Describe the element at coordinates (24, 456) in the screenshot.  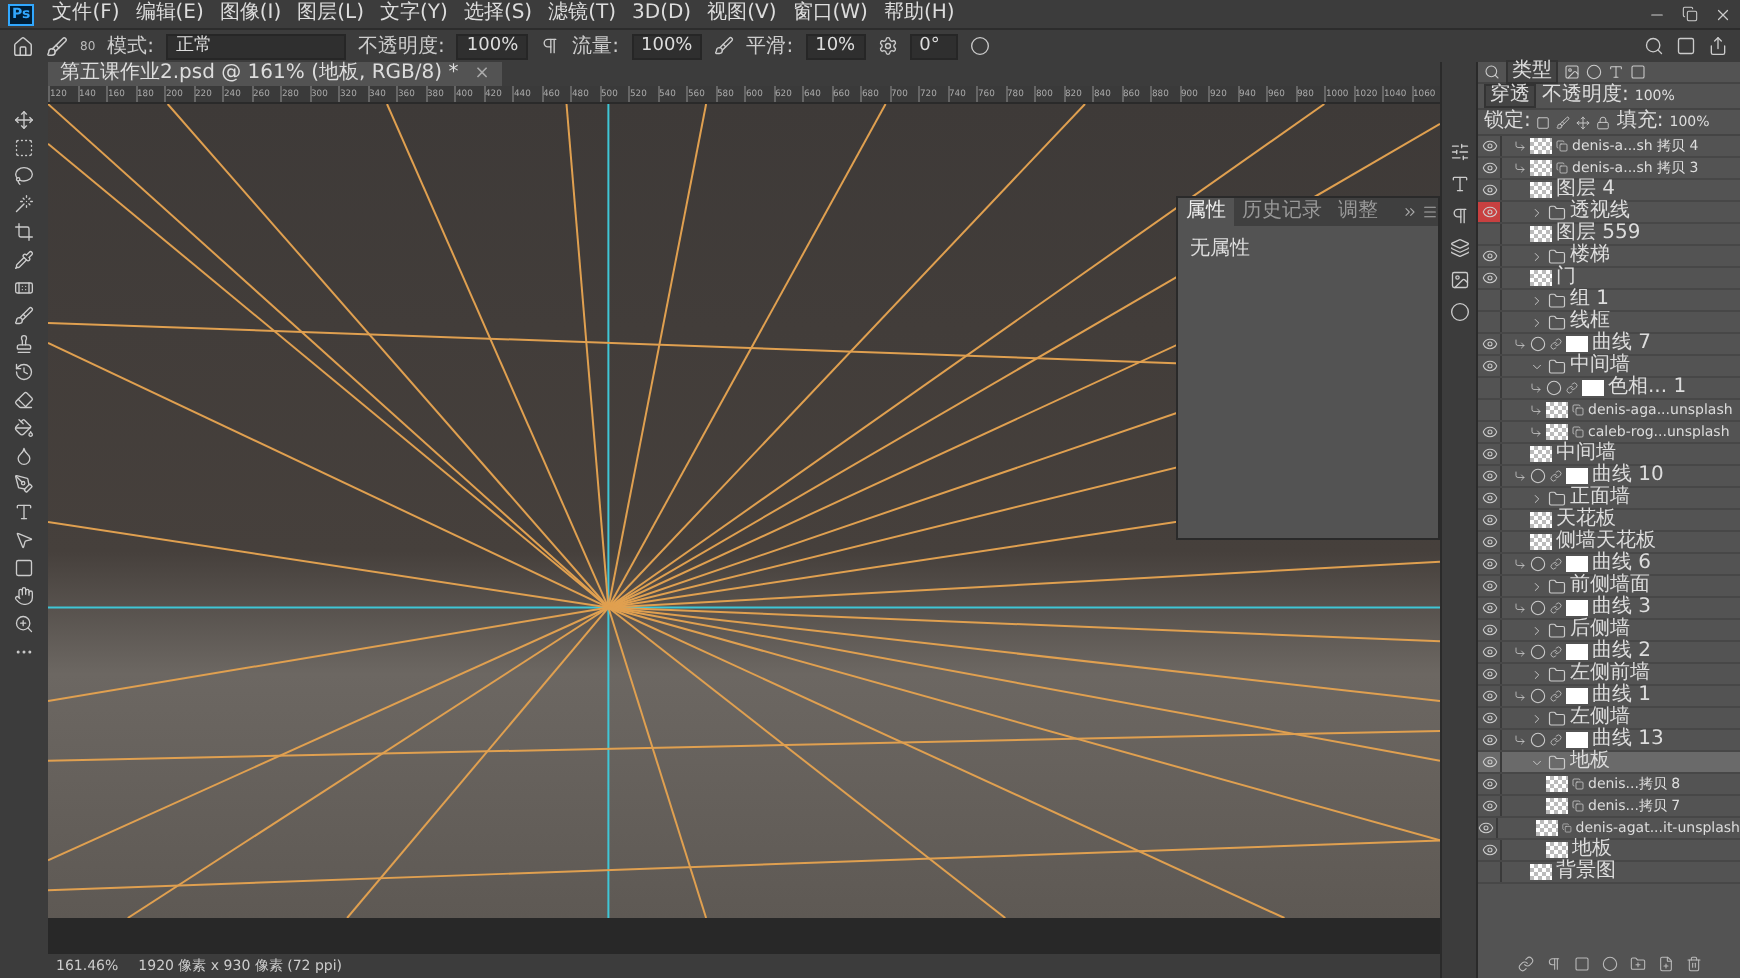
I see `blur-tool-icon` at that location.